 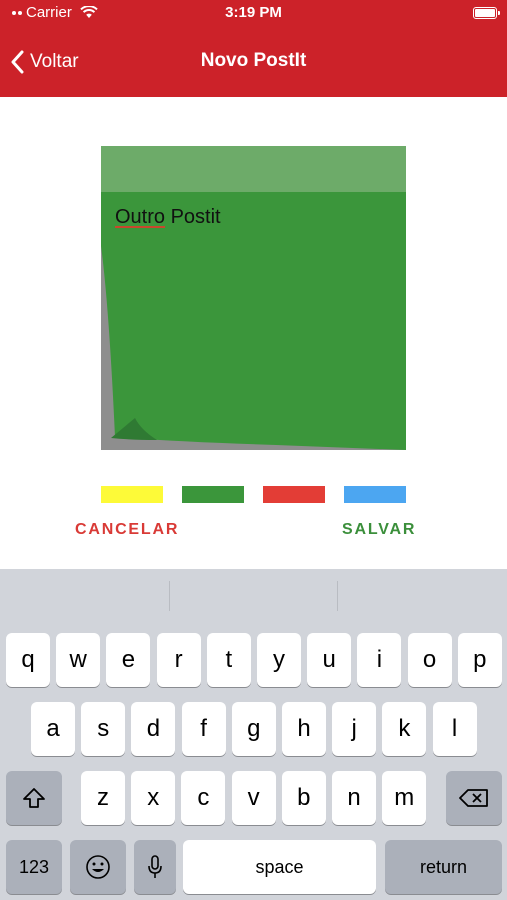 I want to click on key-y: y, so click(x=279, y=660).